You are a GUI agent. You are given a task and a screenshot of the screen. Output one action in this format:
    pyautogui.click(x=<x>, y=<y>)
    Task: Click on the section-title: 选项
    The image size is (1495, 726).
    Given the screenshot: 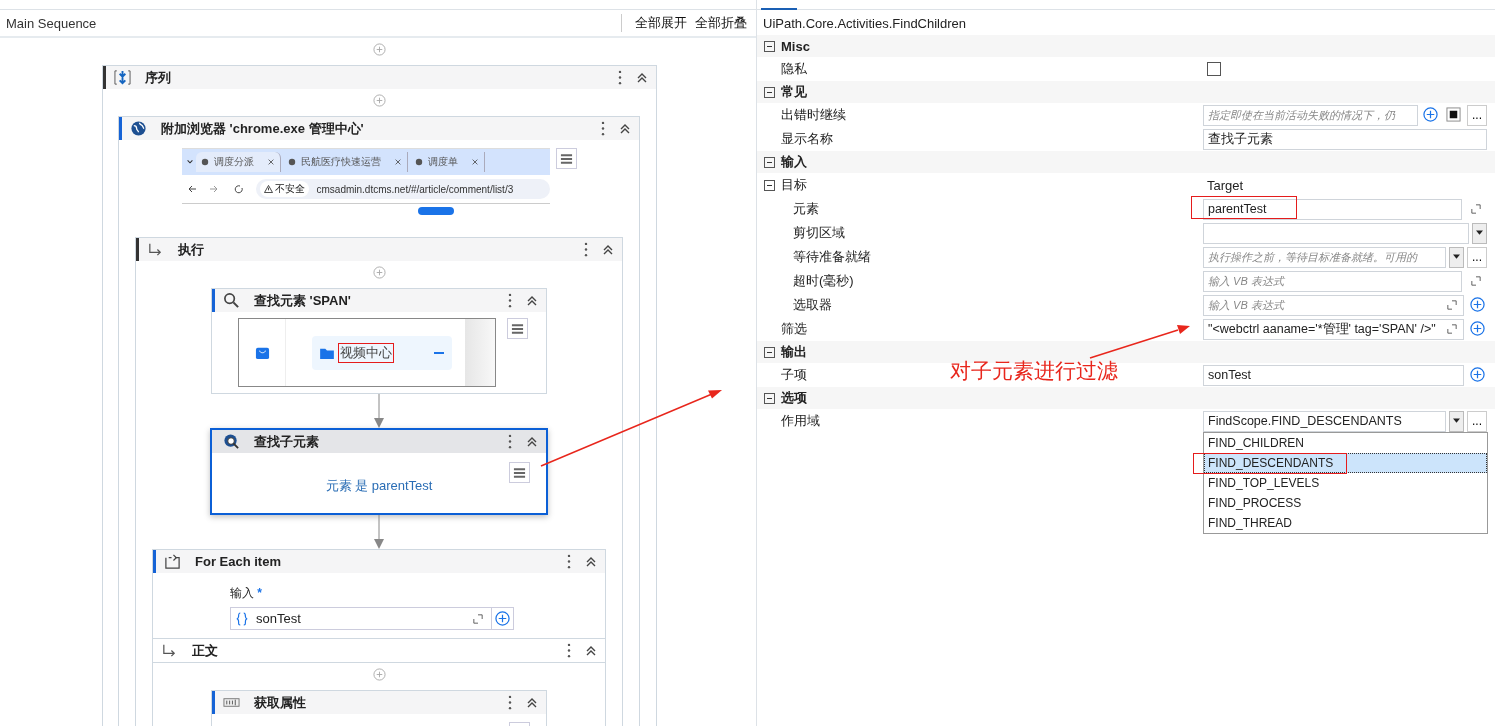 What is the action you would take?
    pyautogui.click(x=794, y=398)
    